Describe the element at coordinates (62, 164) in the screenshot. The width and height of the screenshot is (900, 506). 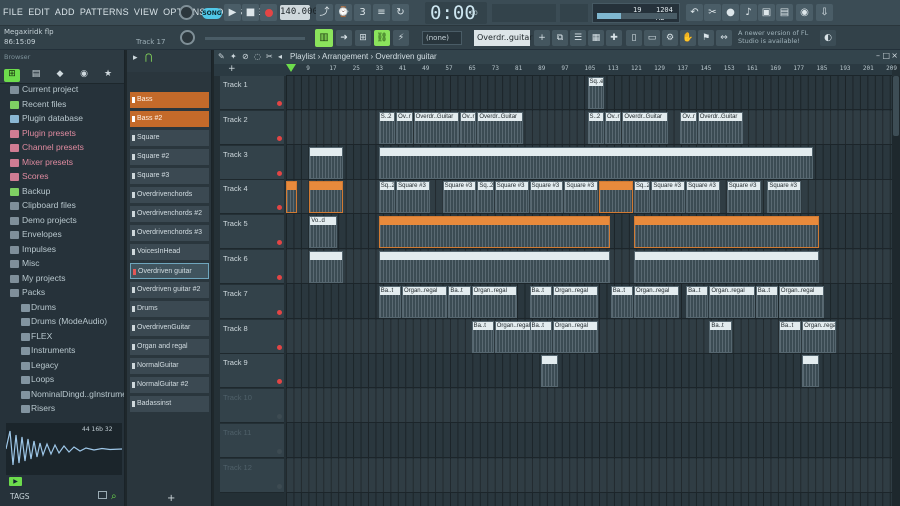
I see `browser-item: Mixer presets` at that location.